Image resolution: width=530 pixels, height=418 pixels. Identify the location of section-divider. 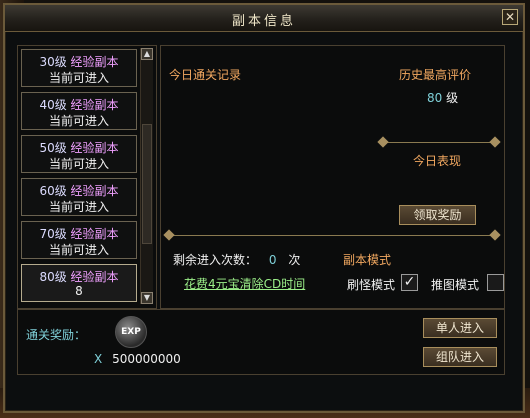
(332, 235).